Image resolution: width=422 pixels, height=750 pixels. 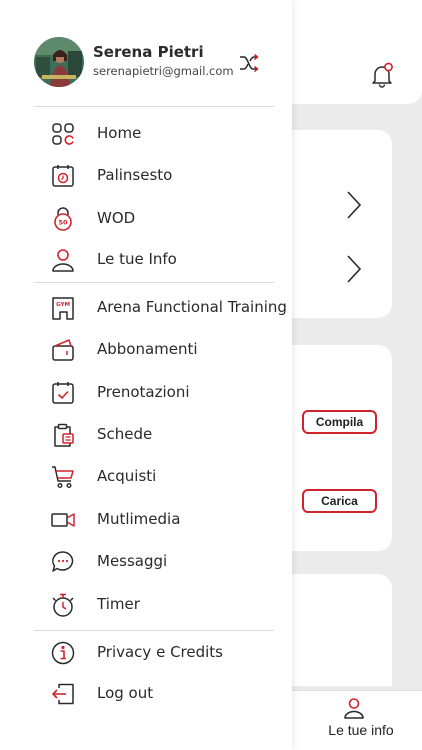 I want to click on menu-item-label: Mutlimedia, so click(x=139, y=519).